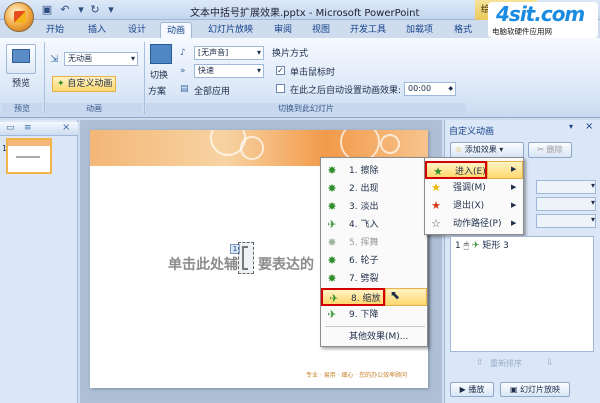  Describe the element at coordinates (332, 260) in the screenshot. I see `wheel-effect-icon: ✸` at that location.